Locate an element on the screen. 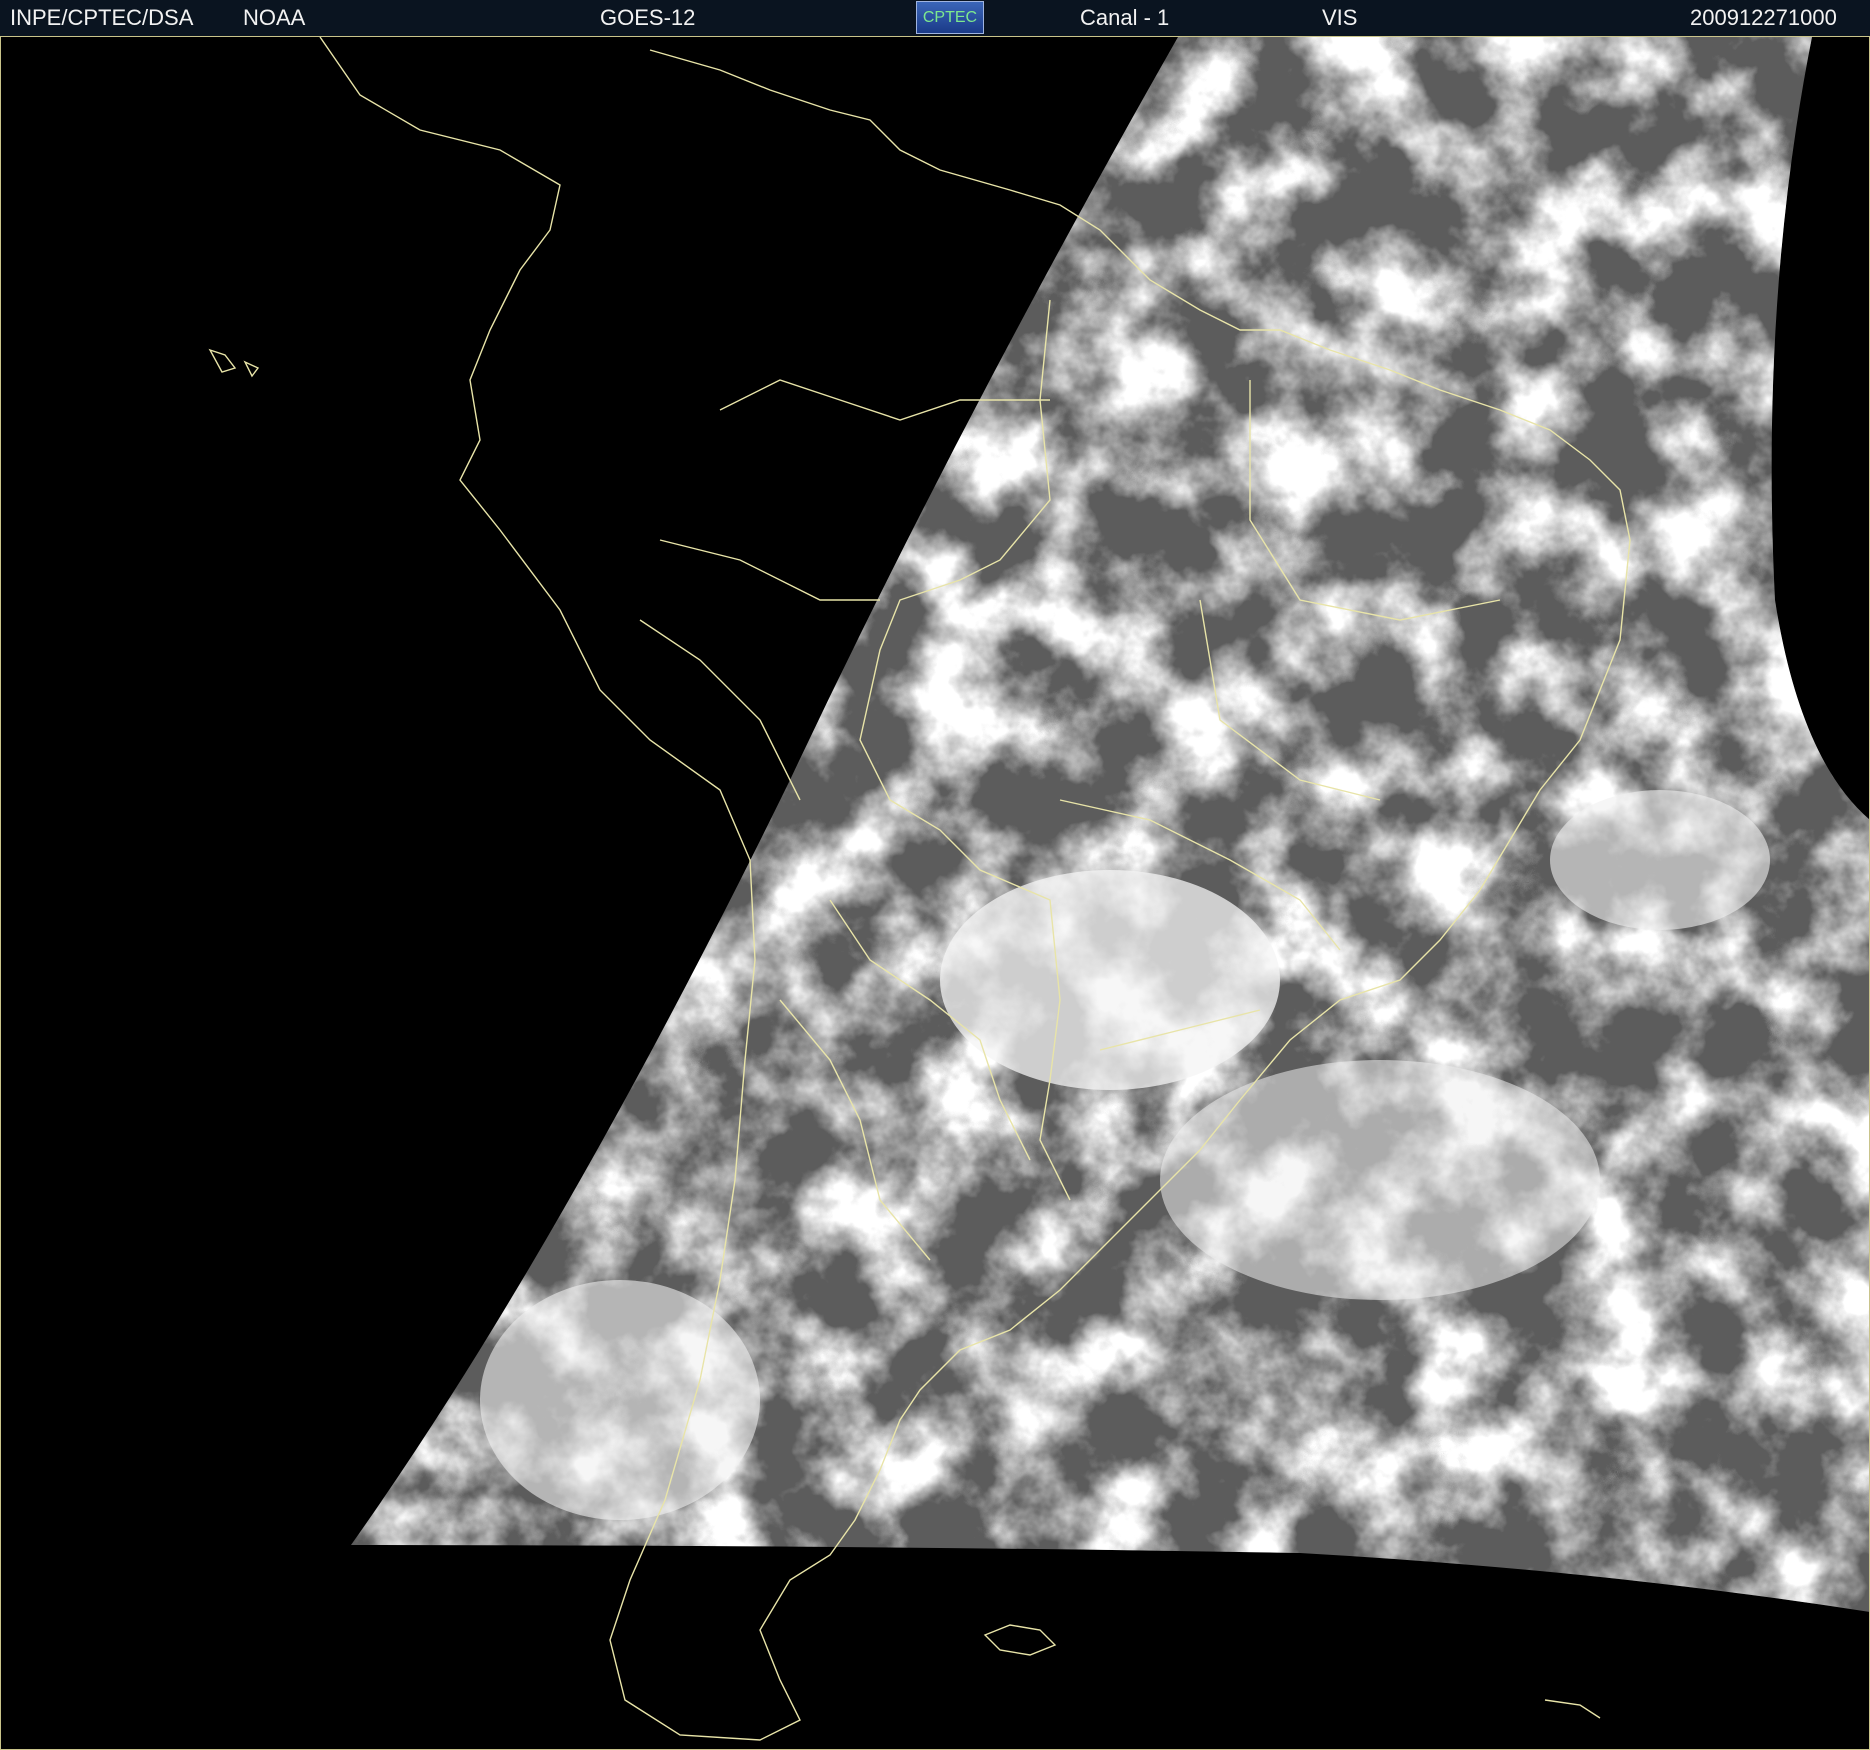 This screenshot has width=1870, height=1750. band-label: VIS is located at coordinates (1340, 17).